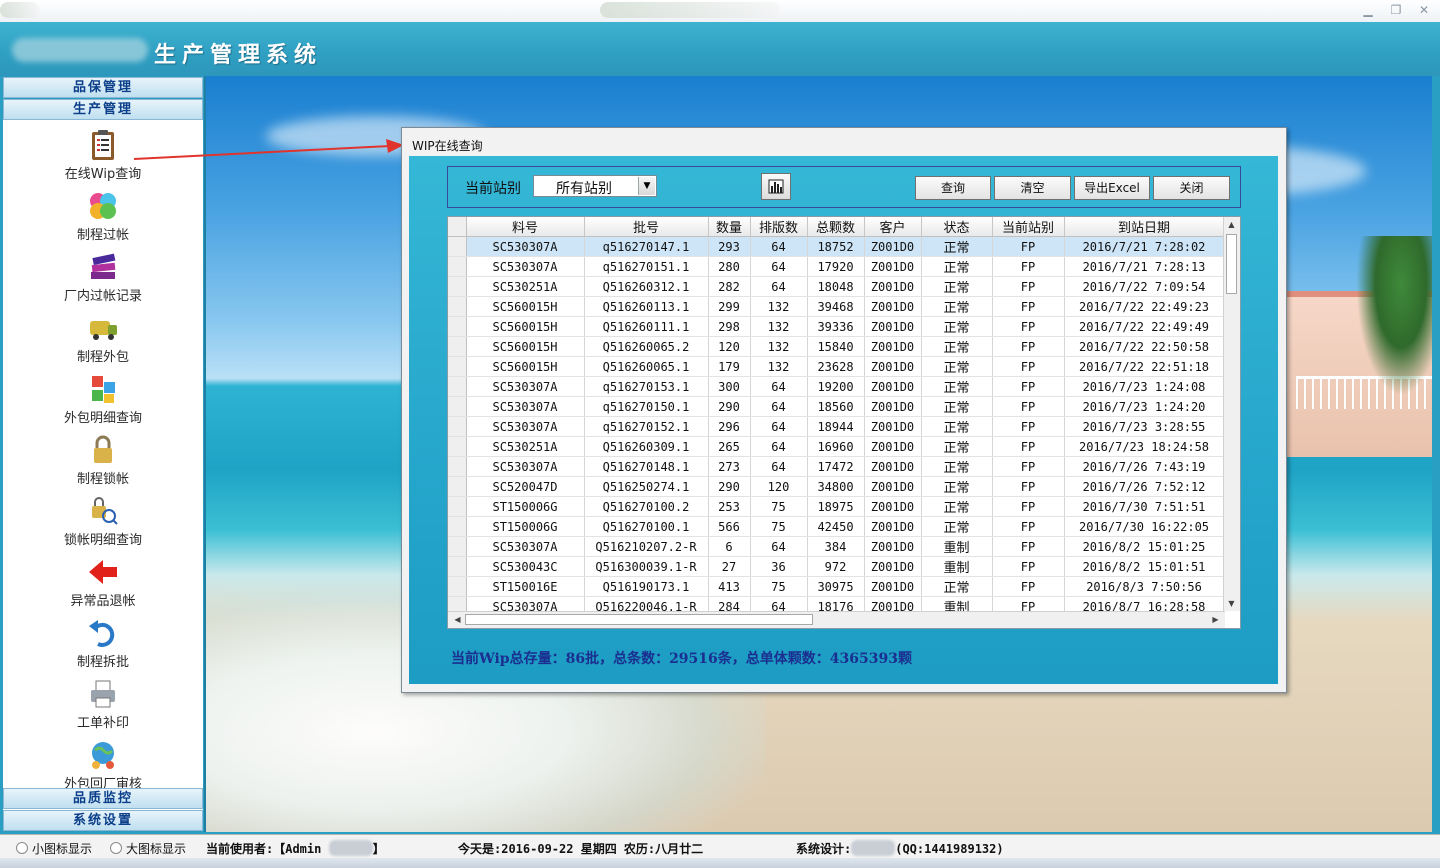  I want to click on table-cell: Q516190173.1, so click(646, 586).